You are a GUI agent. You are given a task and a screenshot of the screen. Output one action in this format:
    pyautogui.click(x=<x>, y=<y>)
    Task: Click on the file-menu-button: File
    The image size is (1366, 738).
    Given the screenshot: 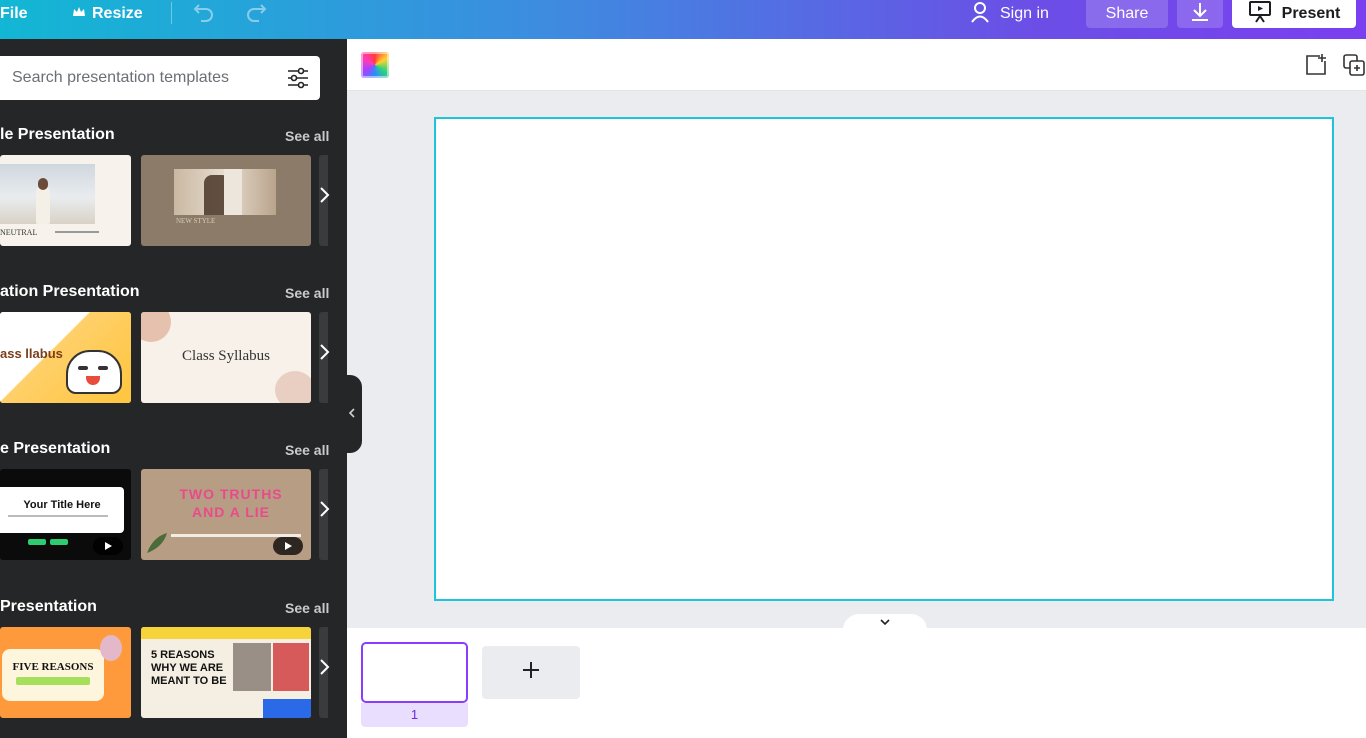 What is the action you would take?
    pyautogui.click(x=14, y=14)
    